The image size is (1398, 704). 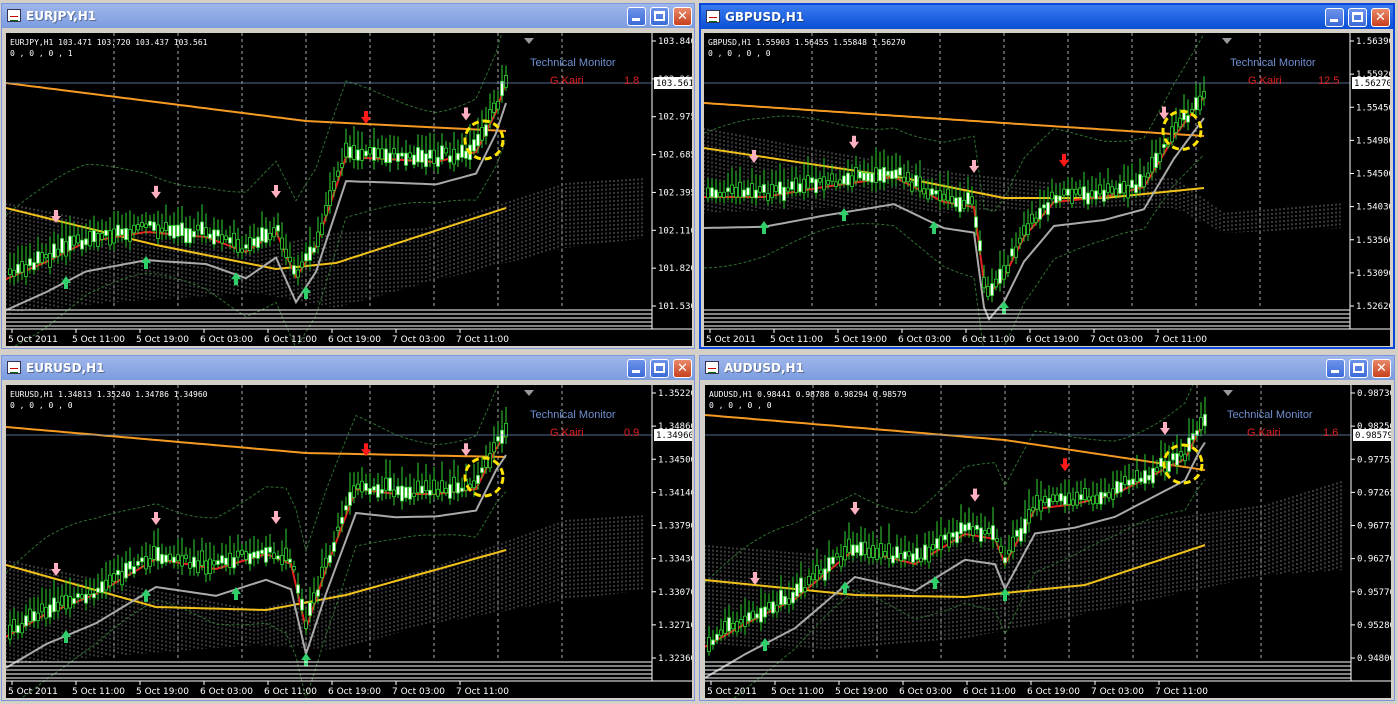 What do you see at coordinates (675, 307) in the screenshot?
I see `price-tick-label: 101.530` at bounding box center [675, 307].